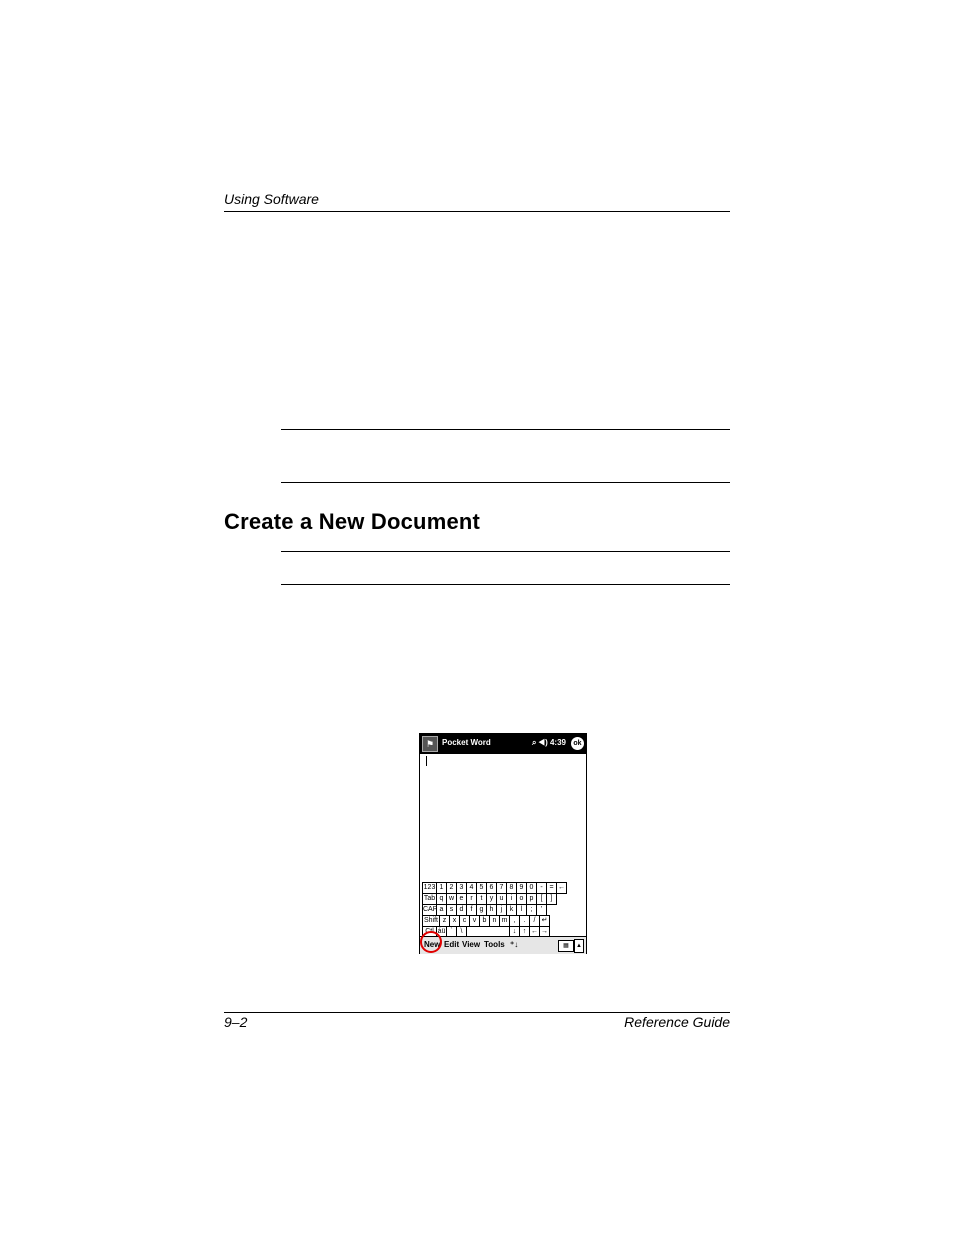 The height and width of the screenshot is (1235, 954). Describe the element at coordinates (471, 944) in the screenshot. I see `menu-view: View` at that location.